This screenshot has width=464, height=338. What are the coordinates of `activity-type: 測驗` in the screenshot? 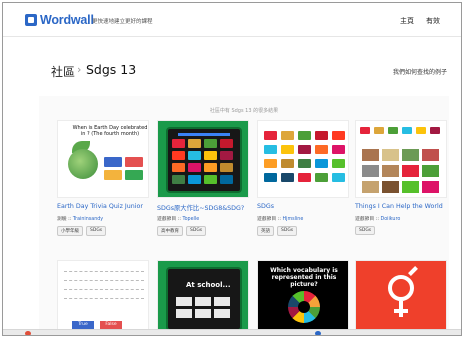 It's located at (62, 219).